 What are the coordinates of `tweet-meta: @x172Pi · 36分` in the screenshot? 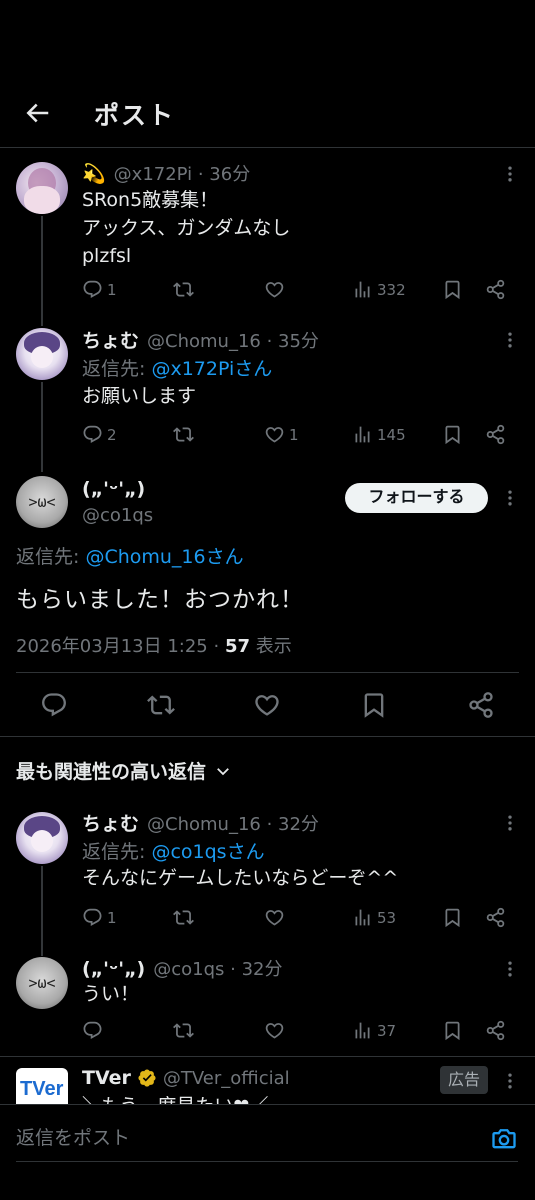 It's located at (182, 173).